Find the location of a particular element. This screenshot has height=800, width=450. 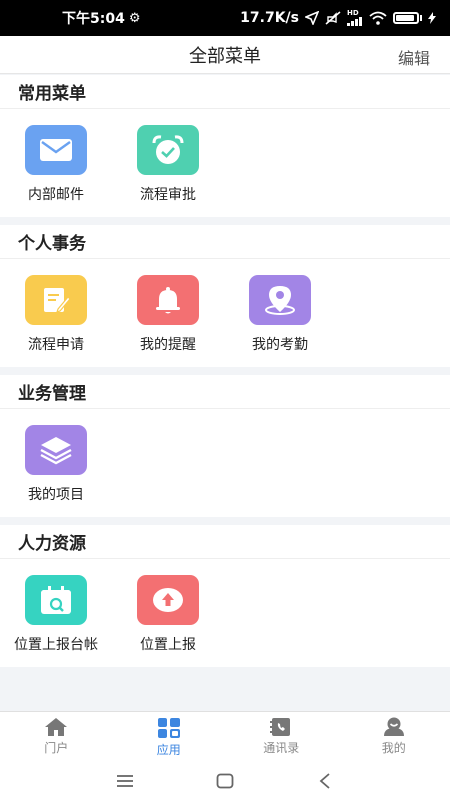

back-button is located at coordinates (325, 781).